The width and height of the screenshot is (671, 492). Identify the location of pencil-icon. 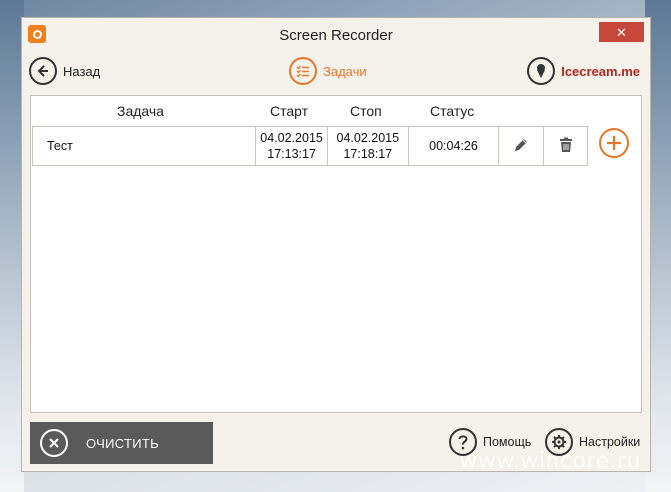
(521, 146).